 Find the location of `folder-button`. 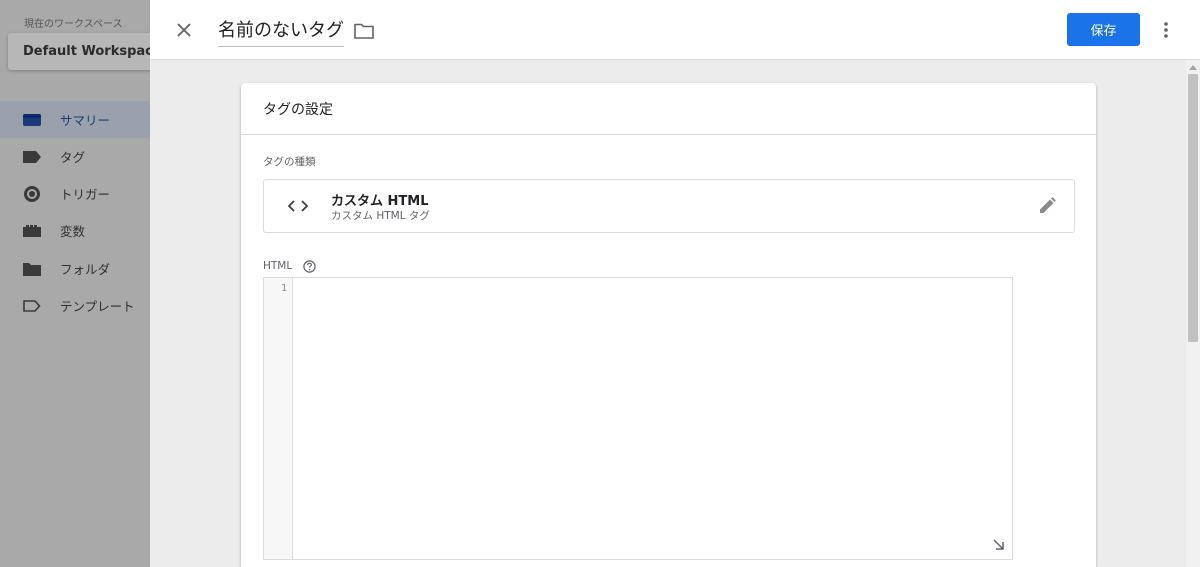

folder-button is located at coordinates (364, 31).